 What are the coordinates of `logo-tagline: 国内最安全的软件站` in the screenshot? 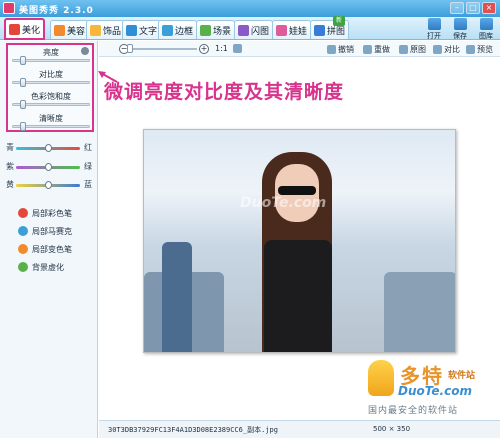 It's located at (413, 411).